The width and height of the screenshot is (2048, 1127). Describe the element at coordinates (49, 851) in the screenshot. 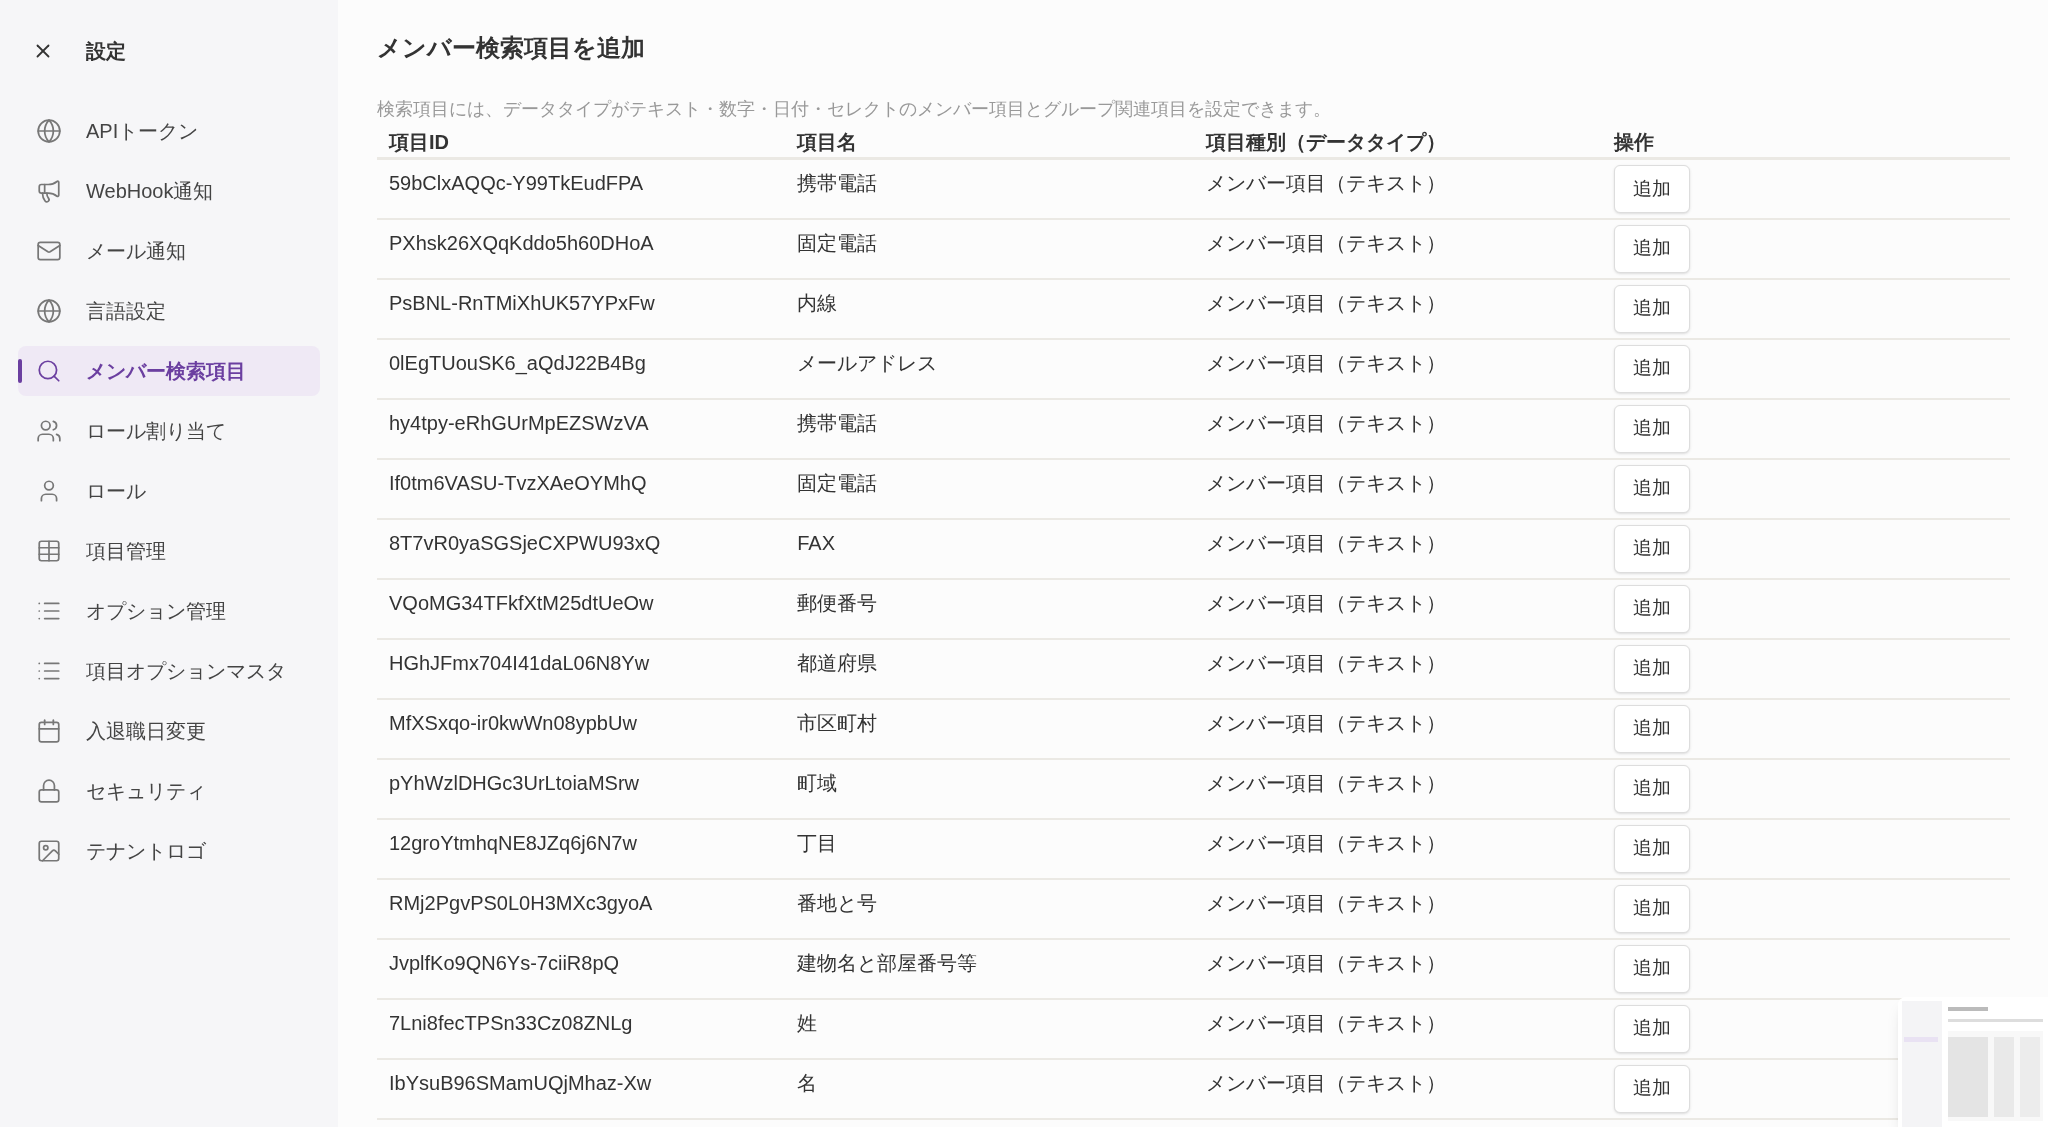

I see `image-icon` at that location.